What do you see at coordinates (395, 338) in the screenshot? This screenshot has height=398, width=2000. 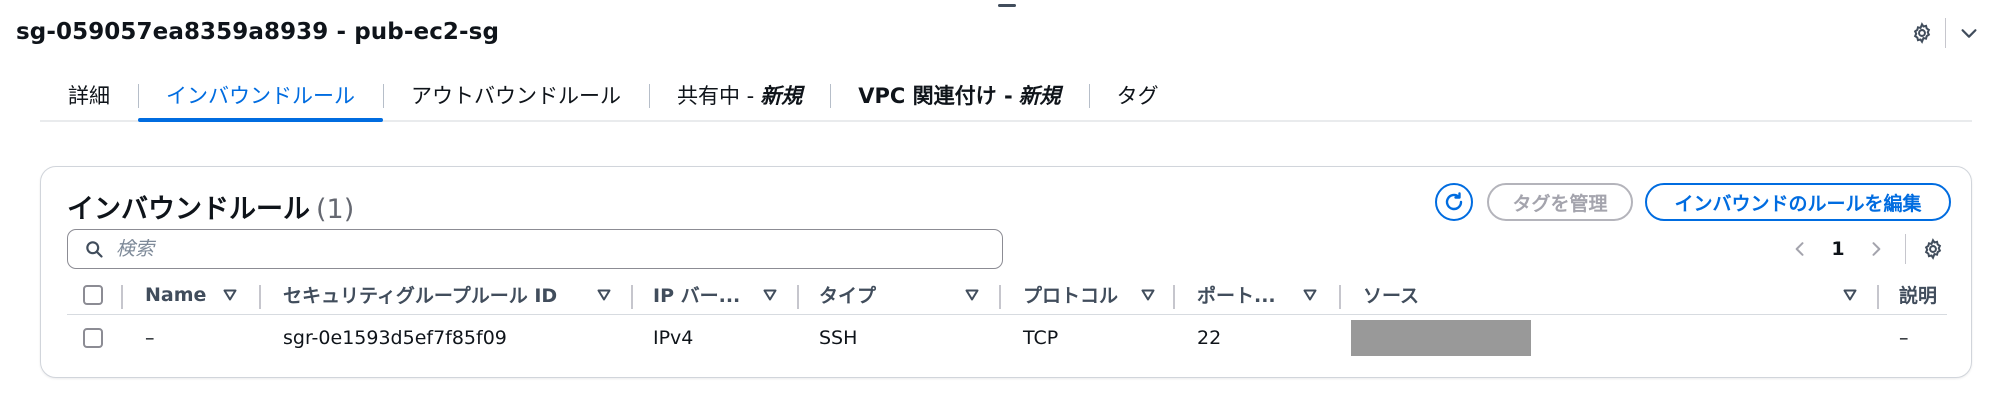 I see `cell-rule-id: sgr-0e1593d5ef7f85f09` at bounding box center [395, 338].